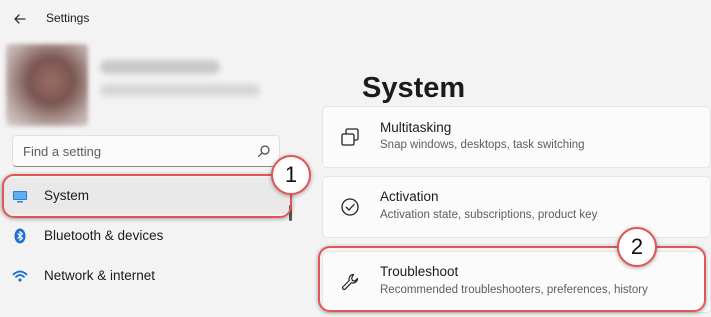 The height and width of the screenshot is (317, 711). Describe the element at coordinates (104, 235) in the screenshot. I see `sidebar-item-label: Bluetooth & devices` at that location.